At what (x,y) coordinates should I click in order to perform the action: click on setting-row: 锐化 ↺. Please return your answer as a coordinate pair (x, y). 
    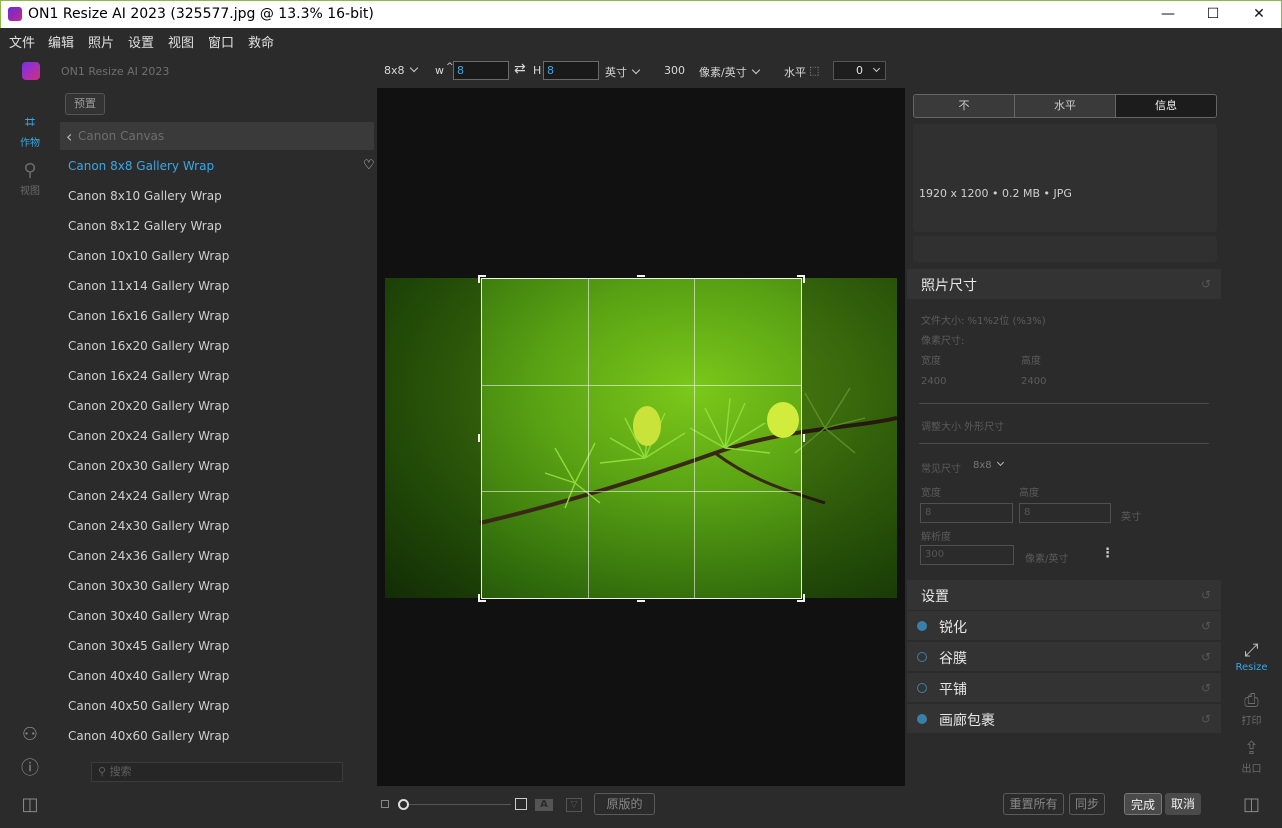
    Looking at the image, I should click on (1064, 626).